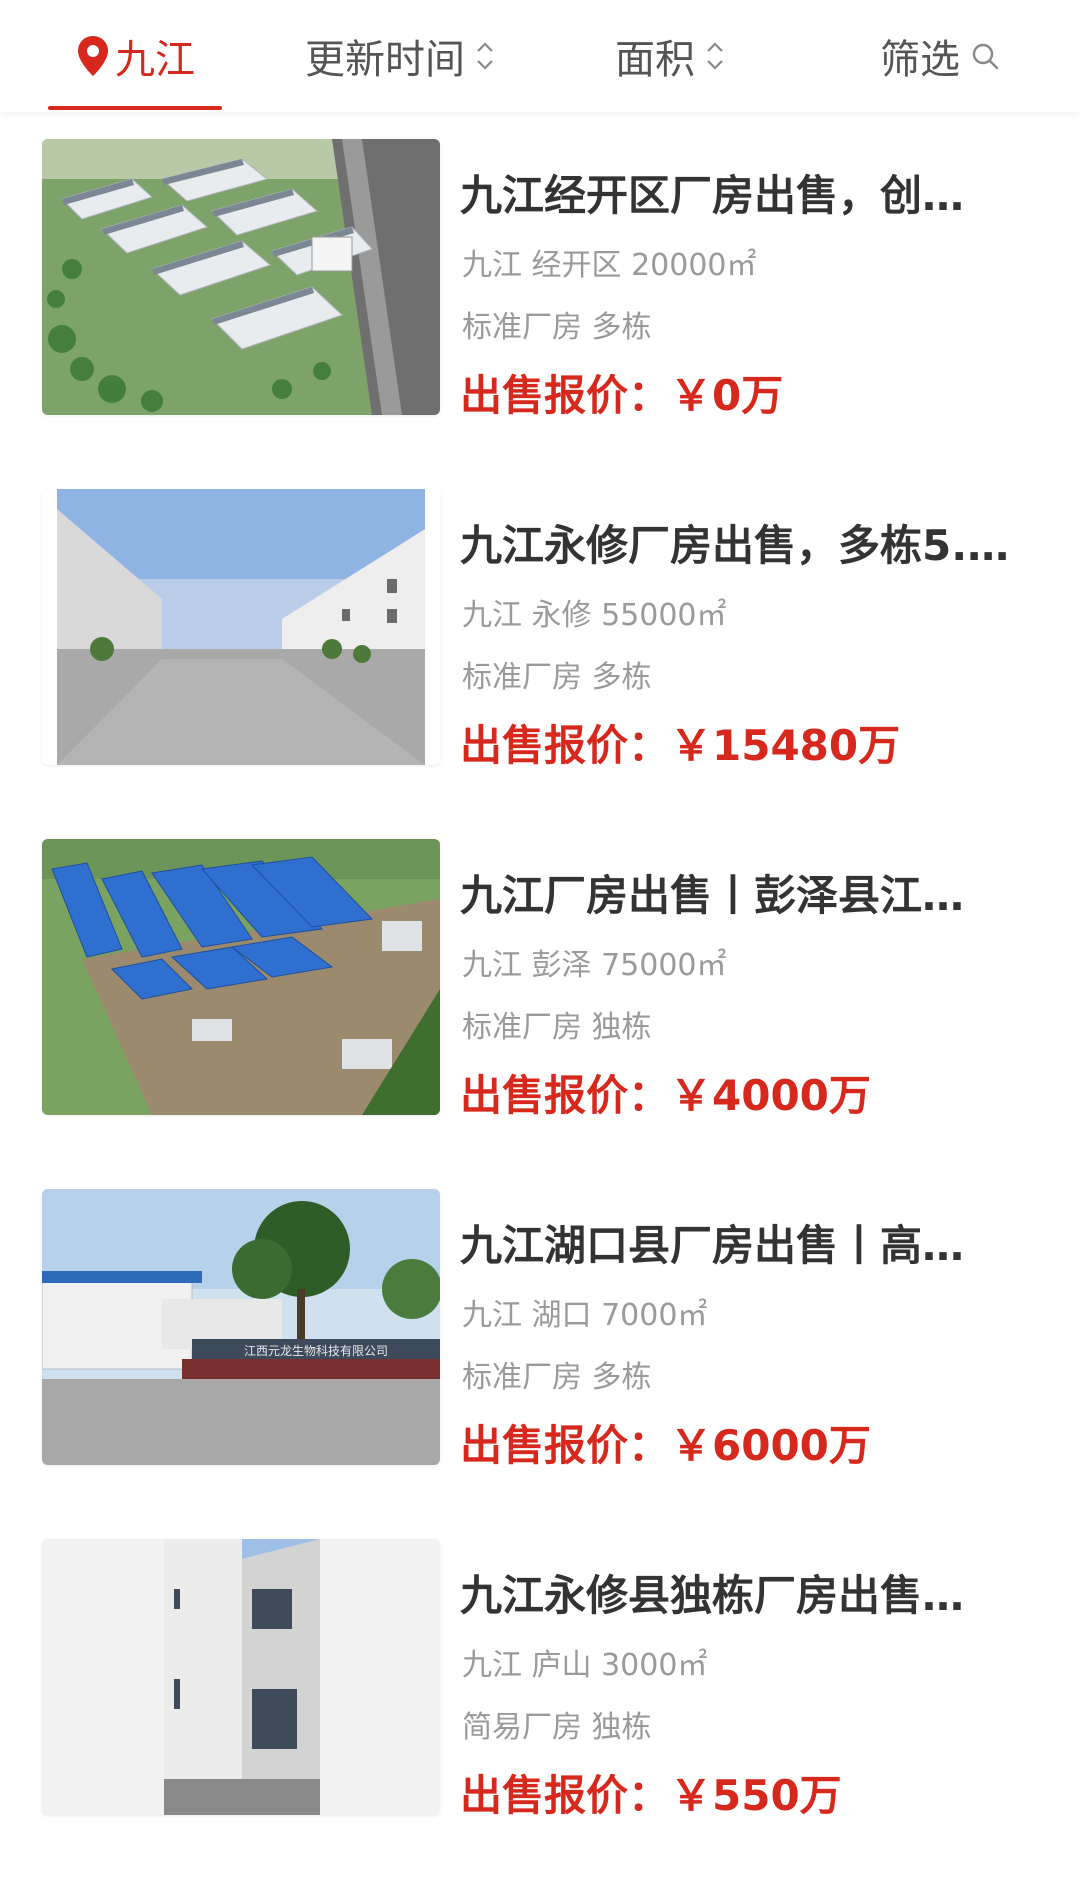 Image resolution: width=1080 pixels, height=1883 pixels. What do you see at coordinates (385, 60) in the screenshot?
I see `sort-update-time-label: 更新时间` at bounding box center [385, 60].